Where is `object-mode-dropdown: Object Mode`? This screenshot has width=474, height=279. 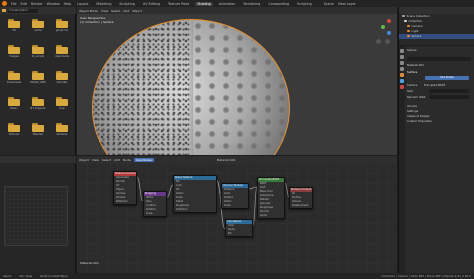 object-mode-dropdown: Object Mode is located at coordinates (88, 11).